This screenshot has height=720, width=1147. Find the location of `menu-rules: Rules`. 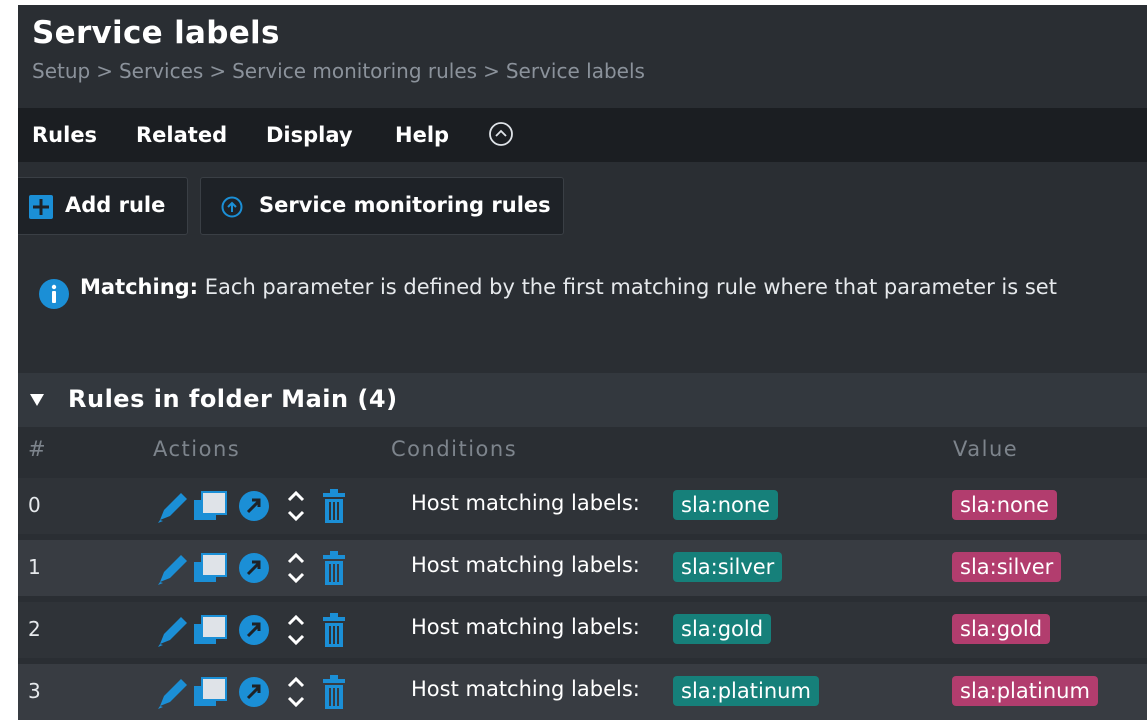

menu-rules: Rules is located at coordinates (64, 135).